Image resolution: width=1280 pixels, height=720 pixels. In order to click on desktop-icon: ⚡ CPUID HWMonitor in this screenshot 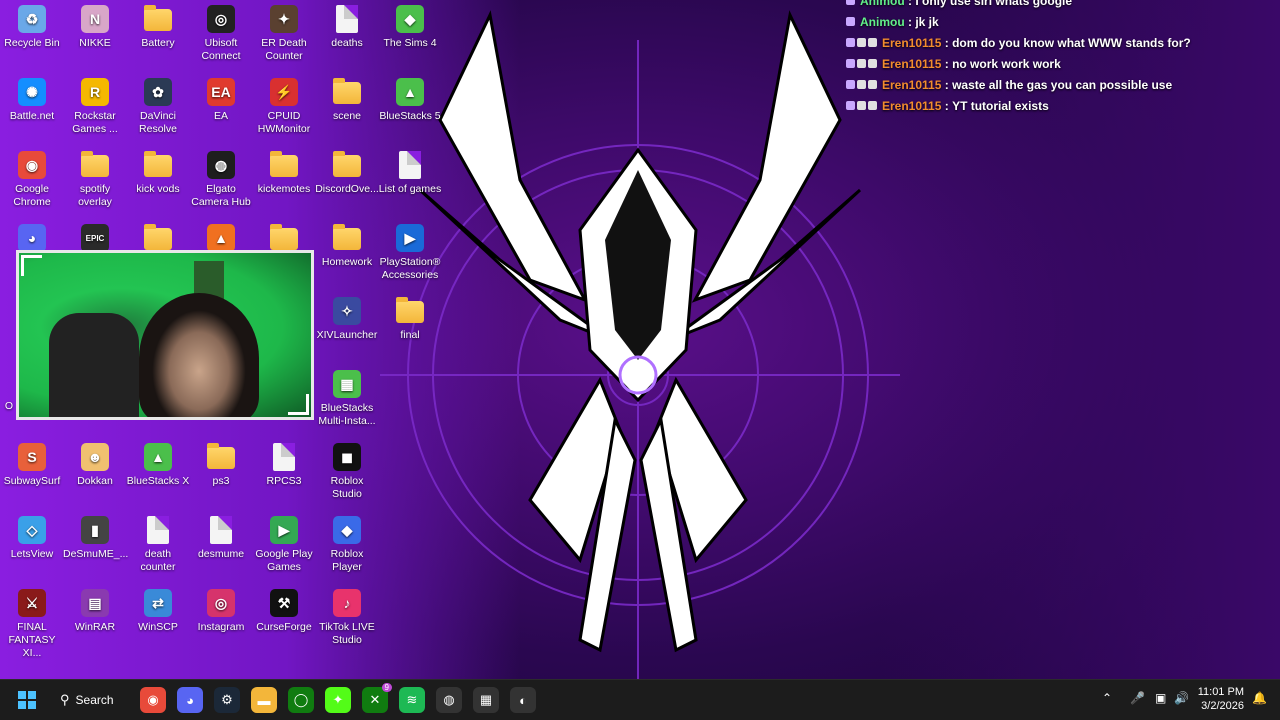, I will do `click(284, 107)`.